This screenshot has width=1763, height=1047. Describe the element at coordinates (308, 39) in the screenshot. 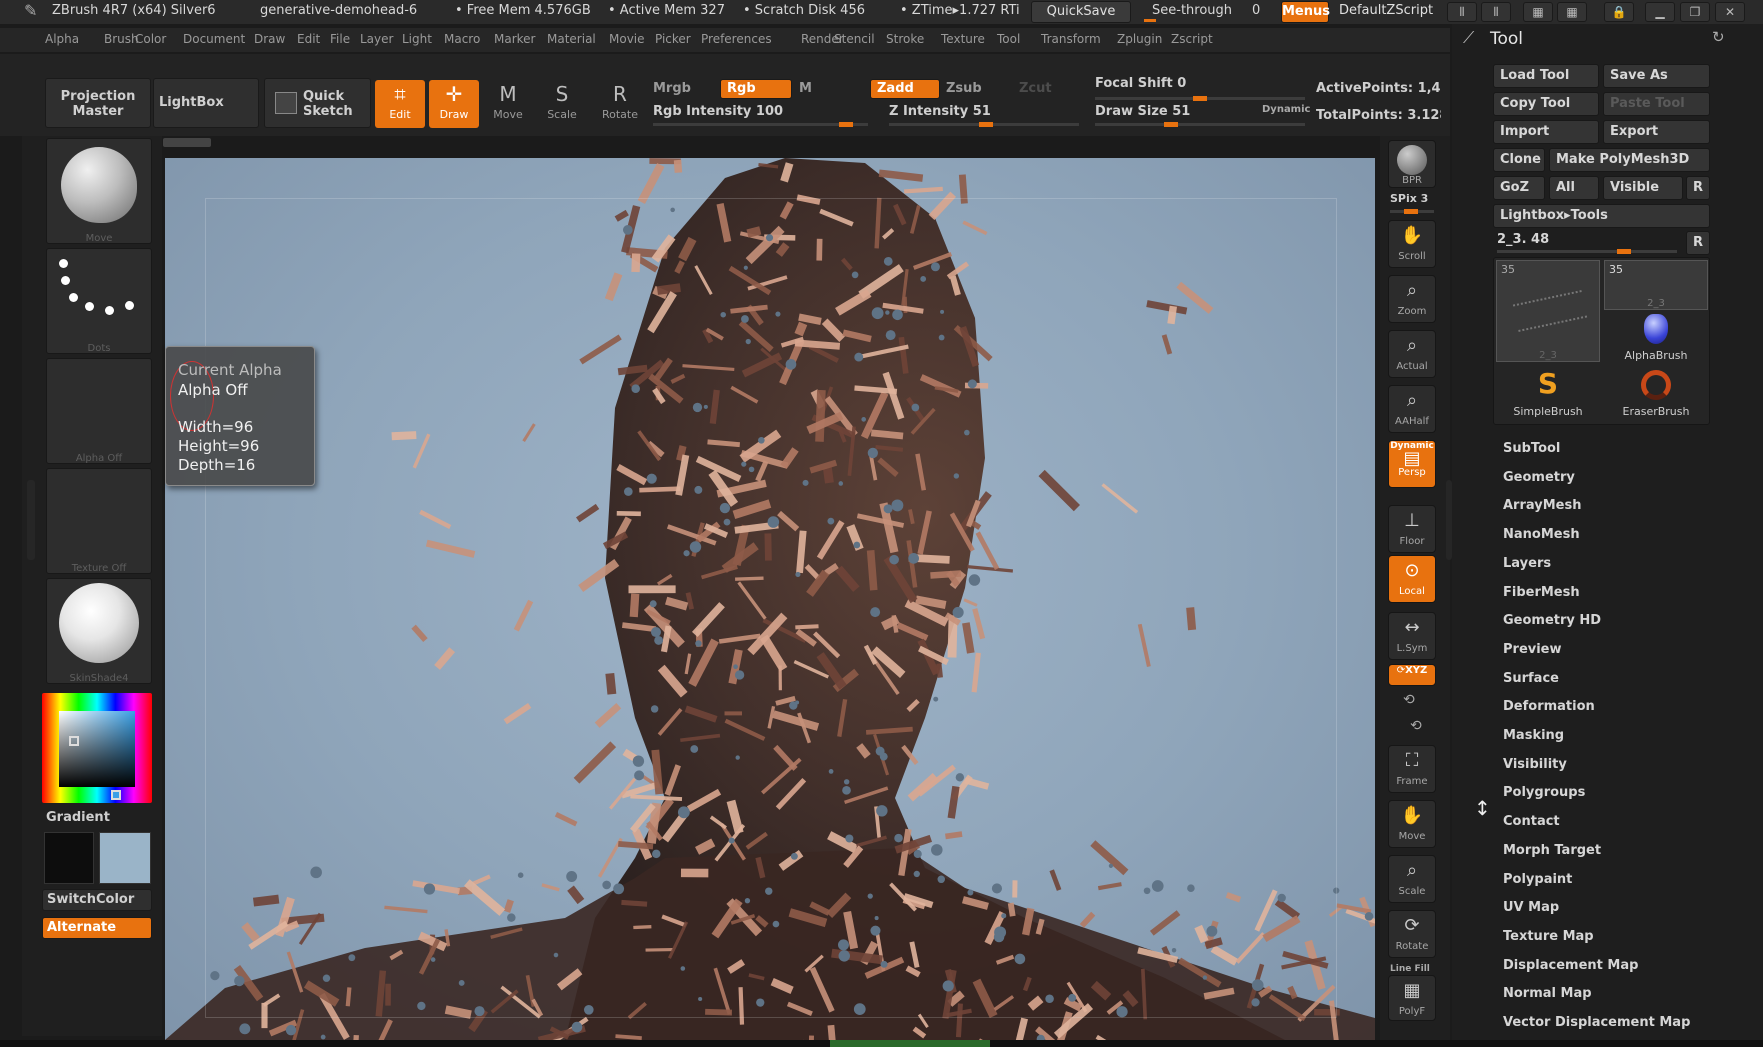

I see `menu-edit: Edit` at that location.